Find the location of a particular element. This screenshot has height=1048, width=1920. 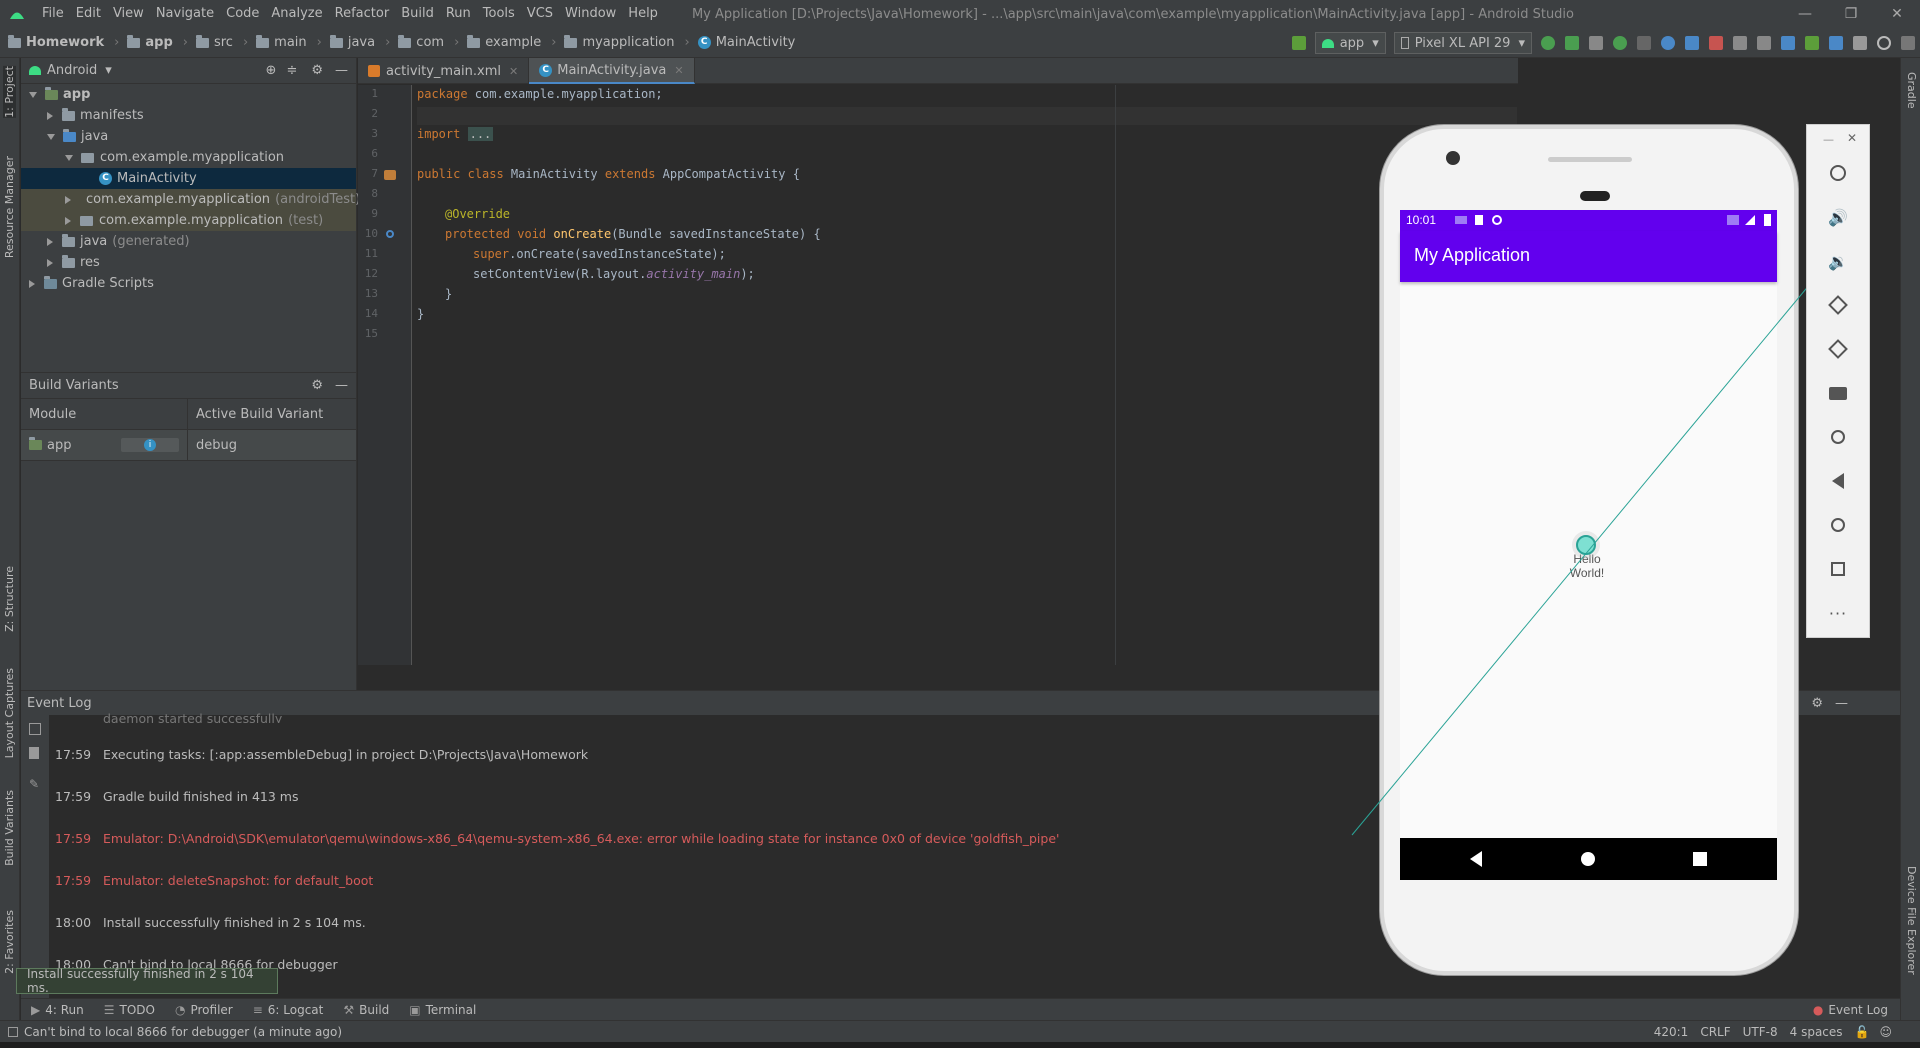

menu-vcs: VCS is located at coordinates (540, 14).